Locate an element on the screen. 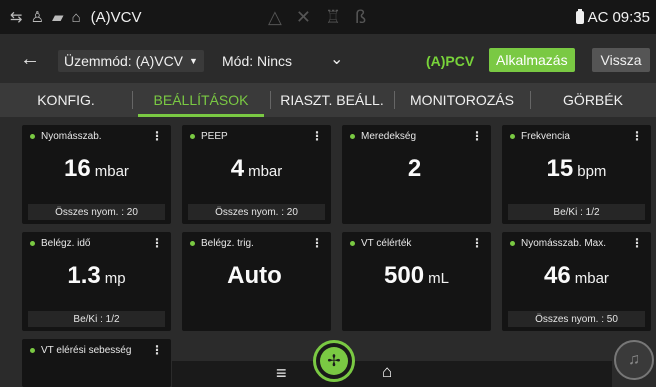 The height and width of the screenshot is (387, 656). tab-monitorozas: MONITOROZÁS is located at coordinates (462, 100).